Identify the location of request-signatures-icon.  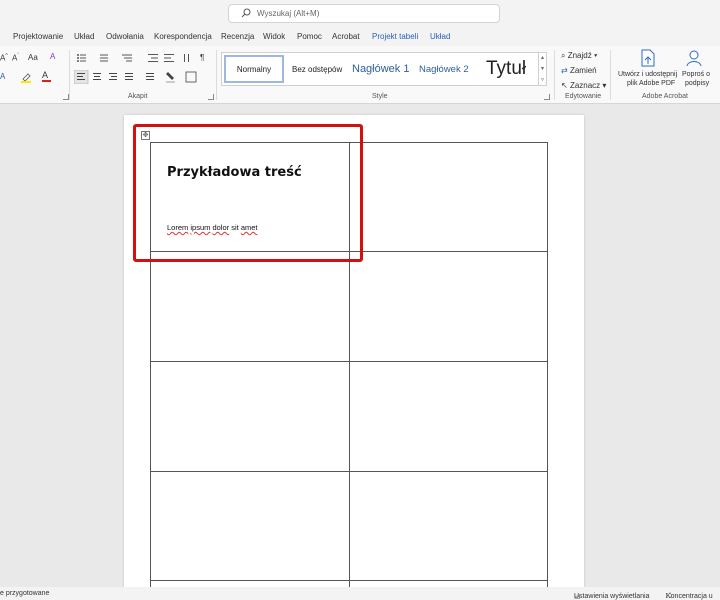
(694, 58).